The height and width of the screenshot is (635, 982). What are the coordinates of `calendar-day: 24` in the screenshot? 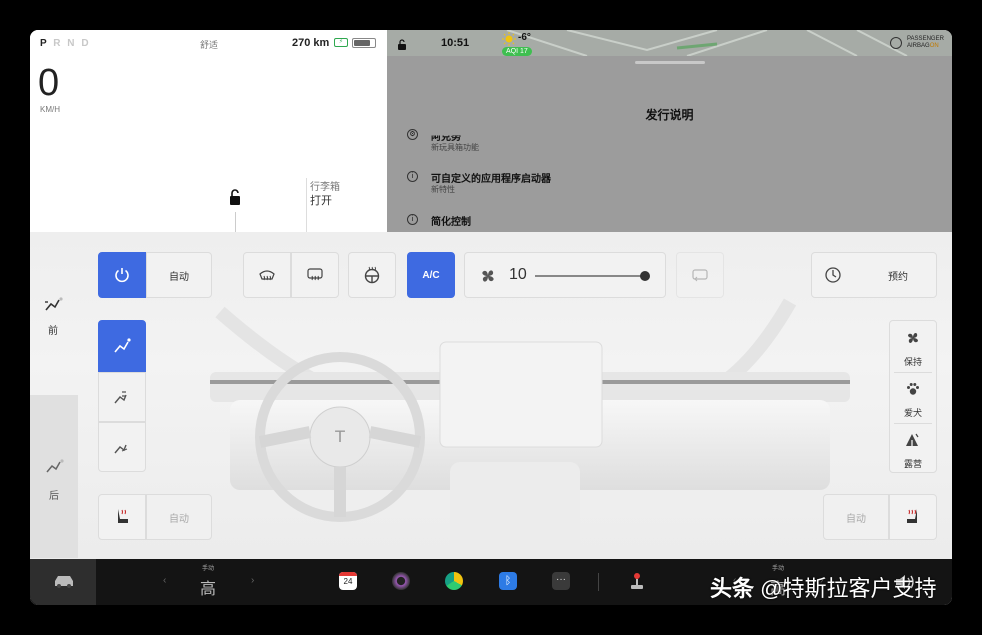 It's located at (348, 581).